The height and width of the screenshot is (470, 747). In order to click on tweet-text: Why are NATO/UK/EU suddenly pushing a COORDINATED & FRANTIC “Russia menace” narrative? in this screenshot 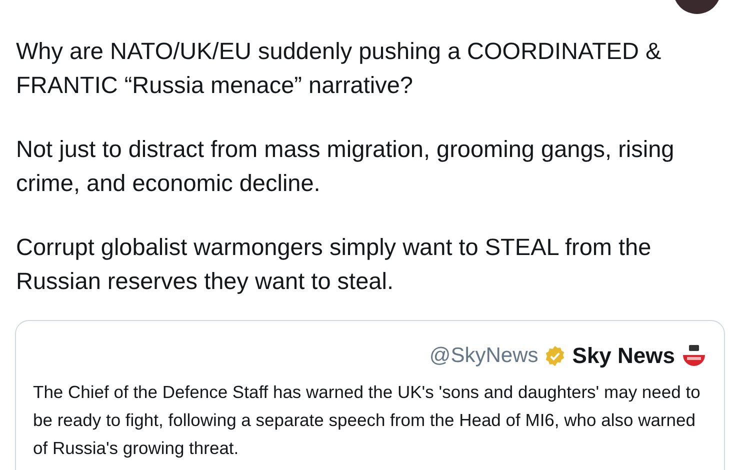, I will do `click(339, 68)`.